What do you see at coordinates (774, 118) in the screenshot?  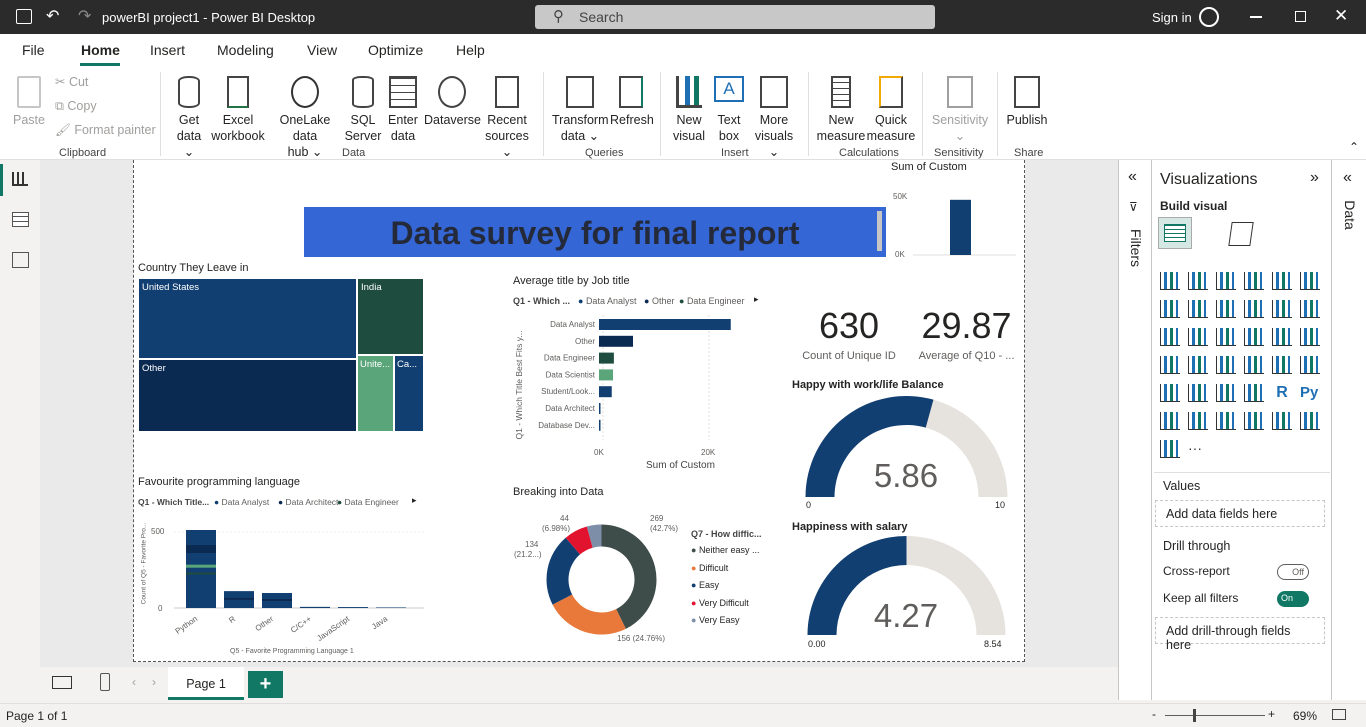 I see `more-visuals-button: More visuals ⌄` at bounding box center [774, 118].